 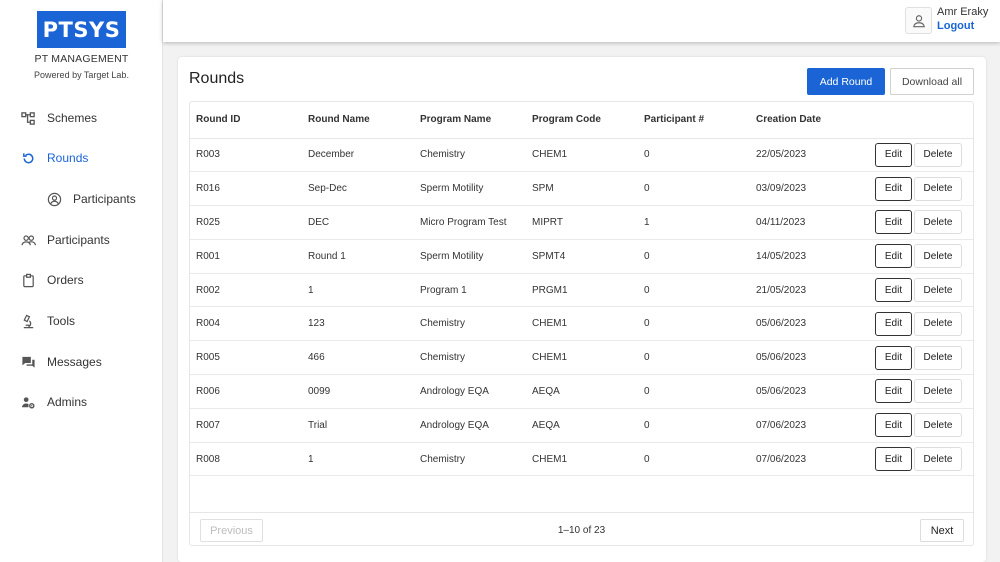 I want to click on table-cell: 04/11/2023, so click(x=797, y=222).